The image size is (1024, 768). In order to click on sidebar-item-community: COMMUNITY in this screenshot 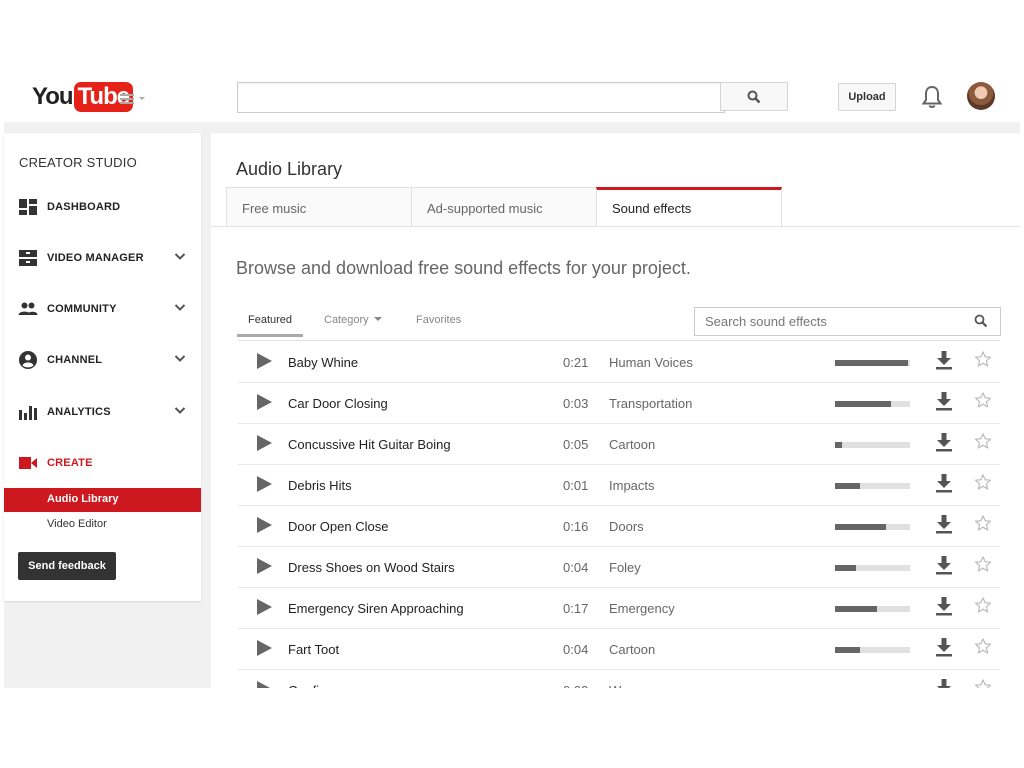, I will do `click(102, 309)`.